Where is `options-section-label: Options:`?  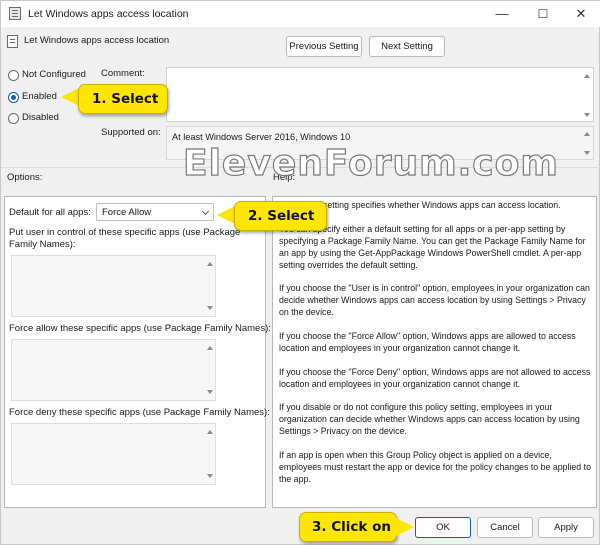
options-section-label: Options: is located at coordinates (25, 177).